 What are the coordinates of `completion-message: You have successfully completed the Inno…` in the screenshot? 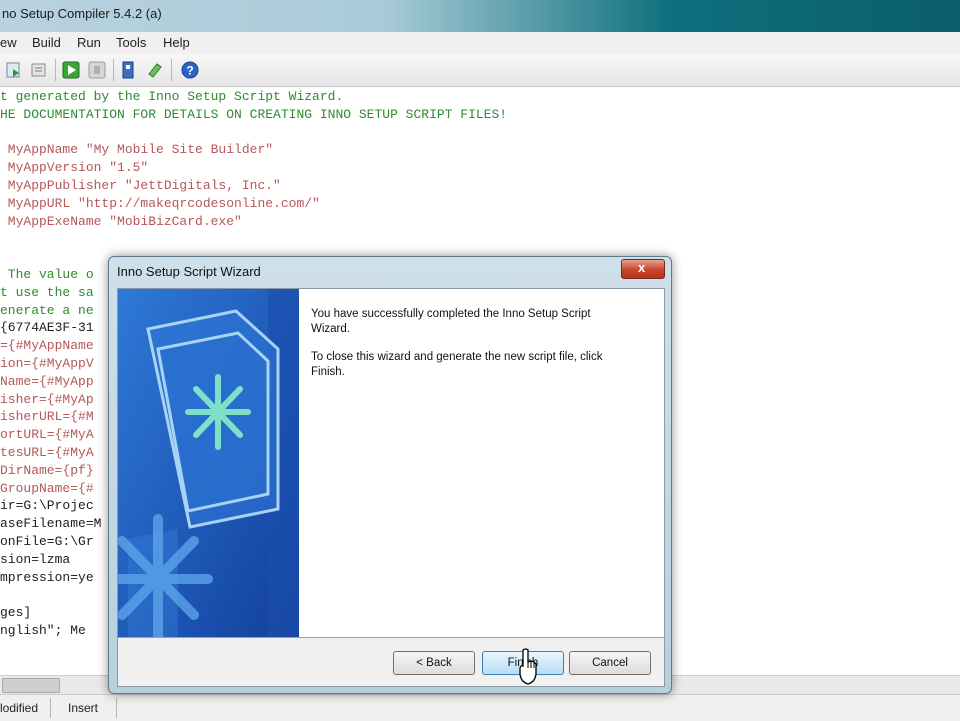 It's located at (451, 321).